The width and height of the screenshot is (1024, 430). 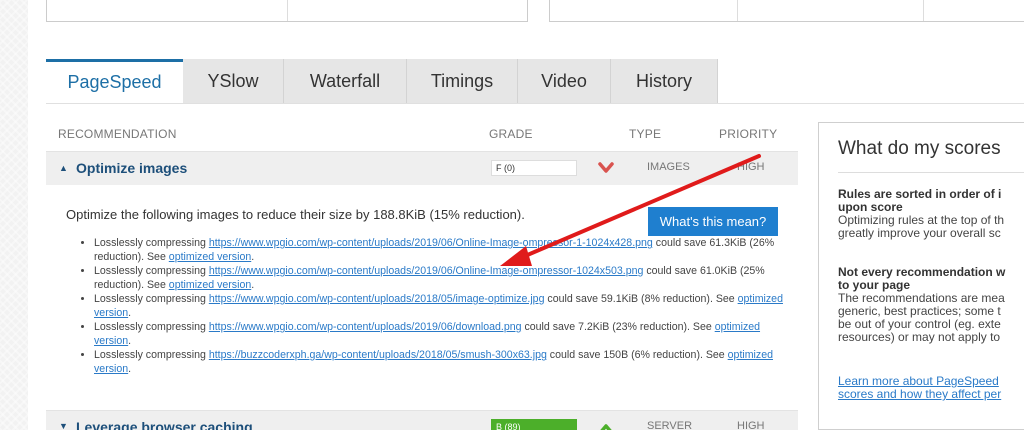 I want to click on col-recommendation: RECOMMENDATION, so click(x=117, y=134).